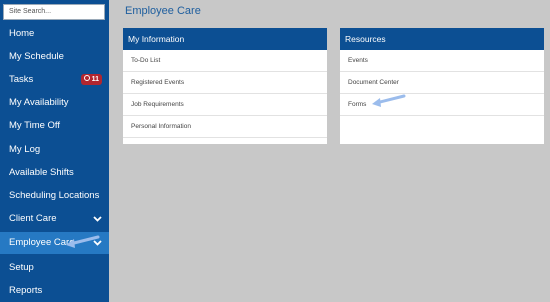 This screenshot has width=550, height=302. What do you see at coordinates (95, 79) in the screenshot?
I see `badge-count: 11` at bounding box center [95, 79].